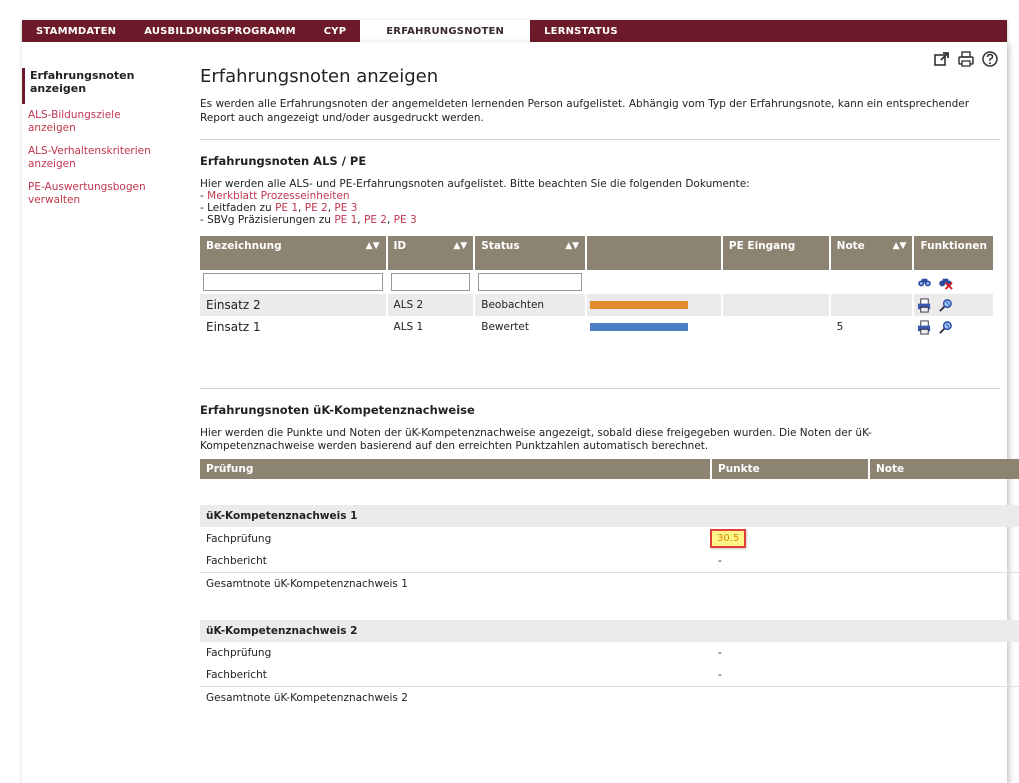  Describe the element at coordinates (76, 31) in the screenshot. I see `tab-stammdaten: STAMMDATEN` at that location.